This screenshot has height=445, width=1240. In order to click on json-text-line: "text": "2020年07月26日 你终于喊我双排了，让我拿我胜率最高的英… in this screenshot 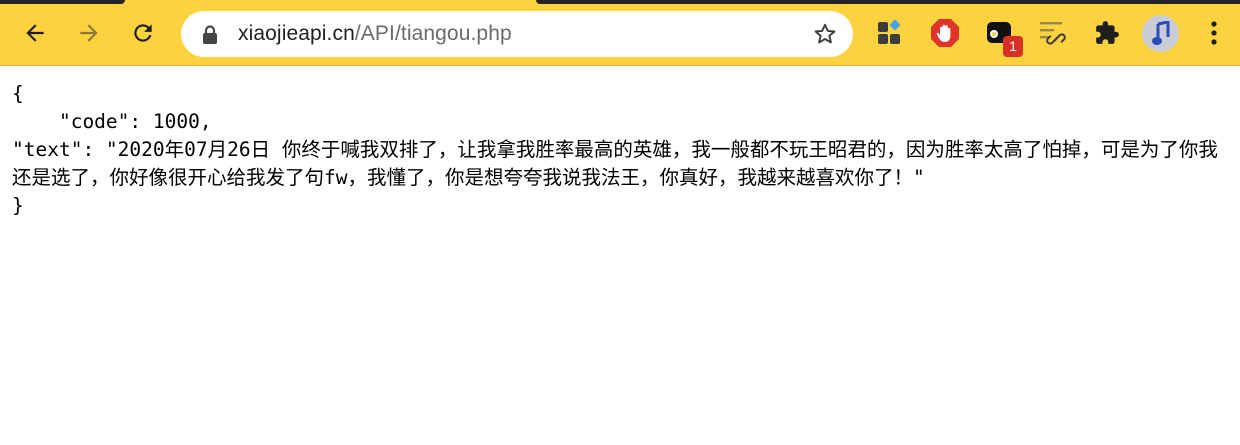, I will do `click(615, 163)`.